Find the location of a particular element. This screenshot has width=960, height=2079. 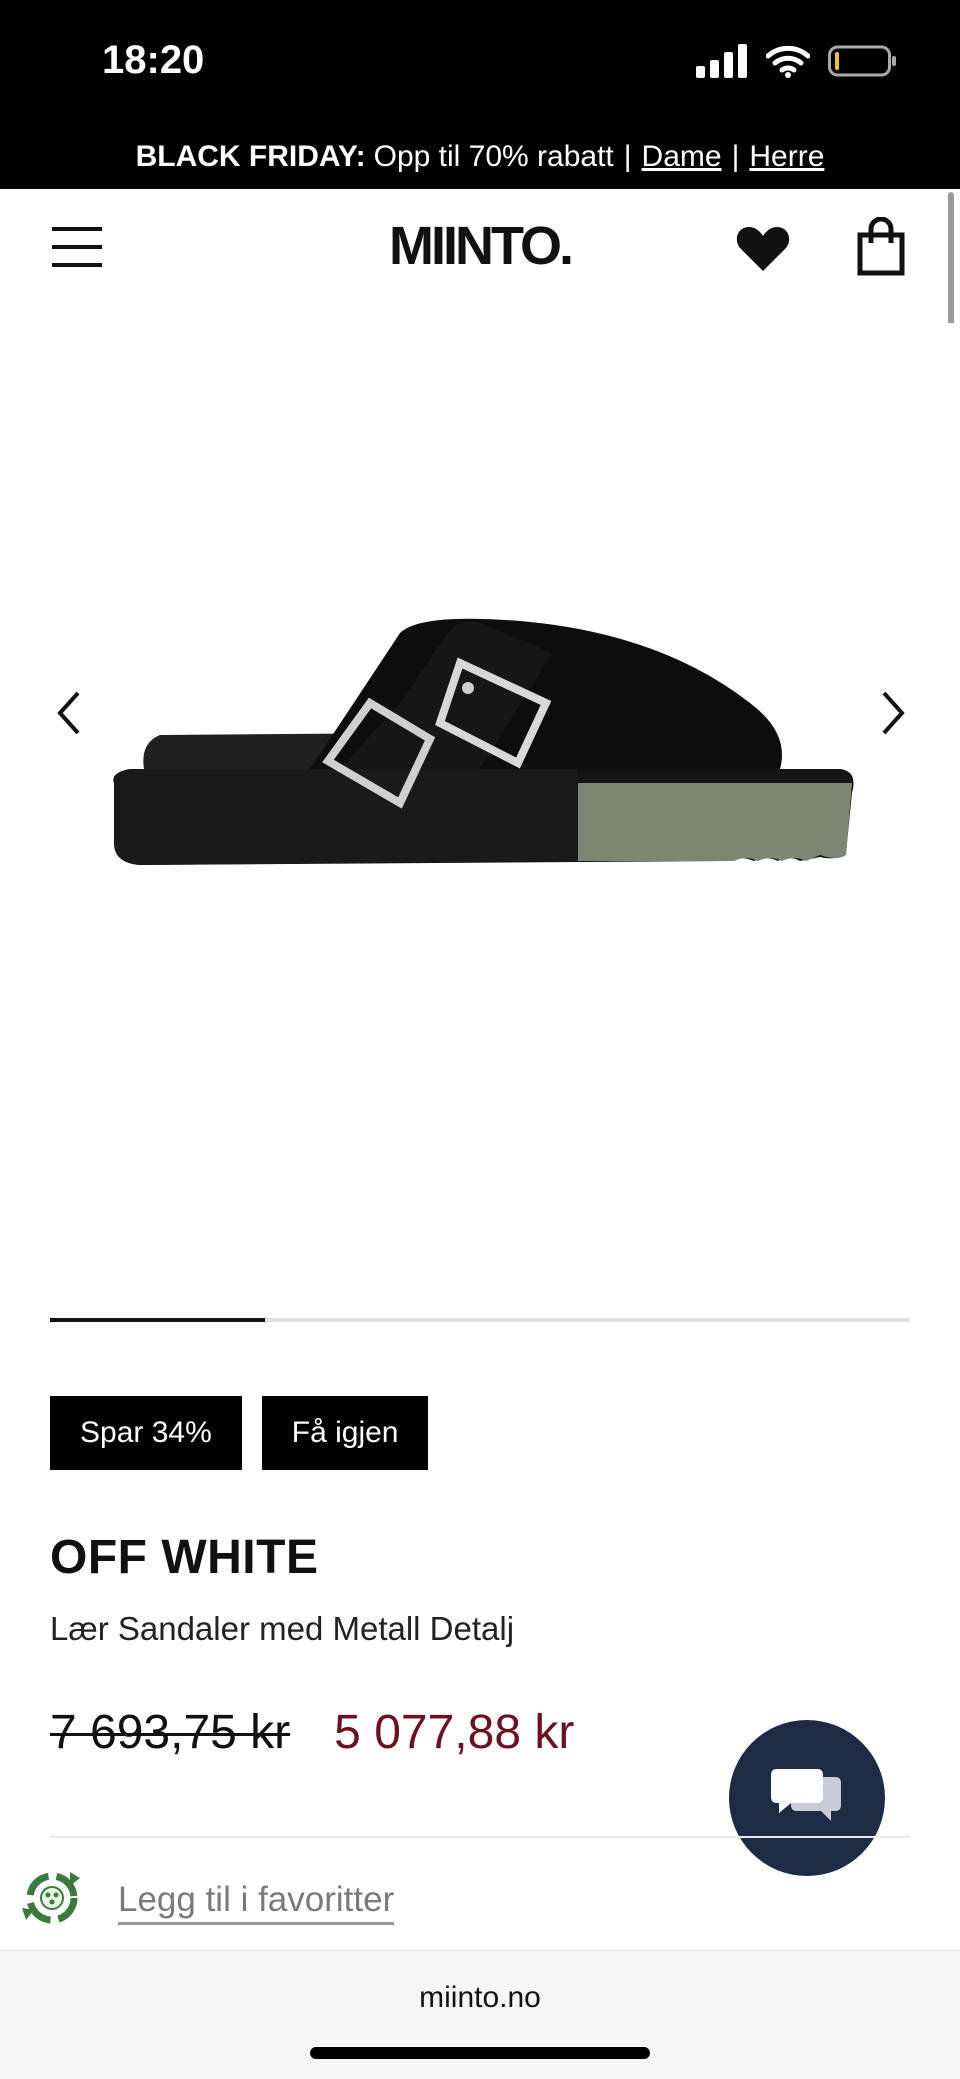

chevron-right-icon is located at coordinates (893, 713).